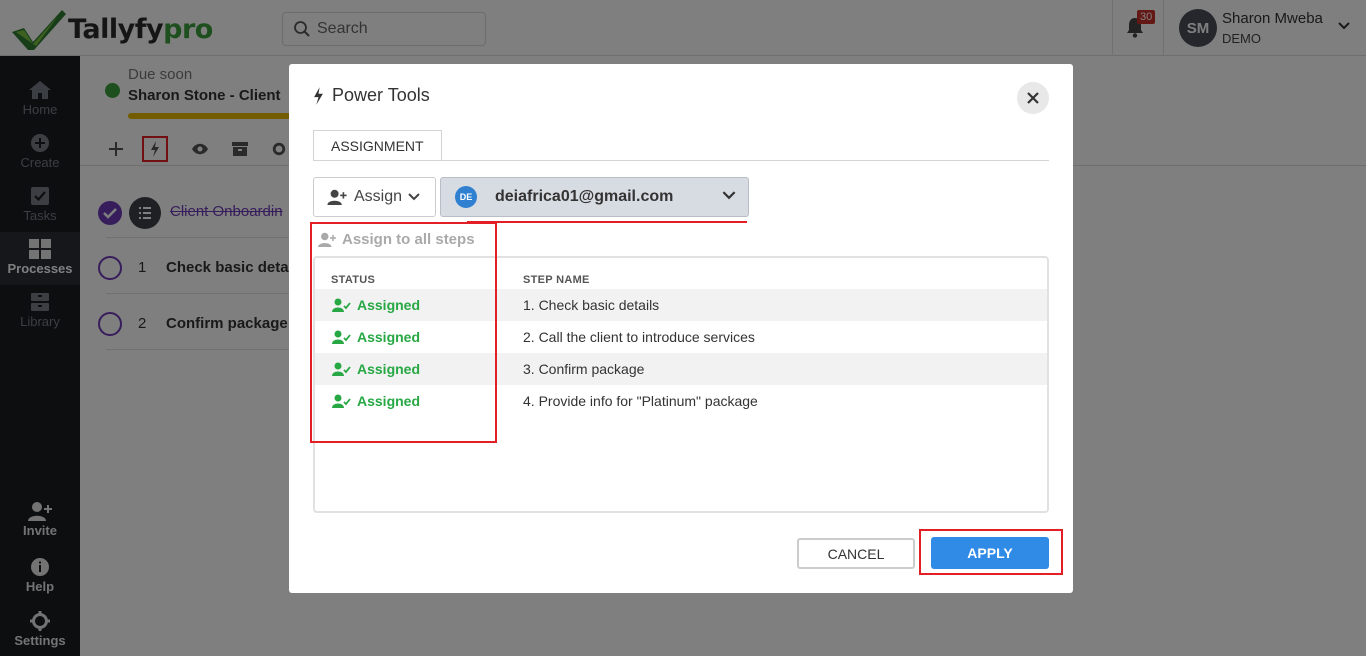  I want to click on assignee-avatar: DE, so click(466, 197).